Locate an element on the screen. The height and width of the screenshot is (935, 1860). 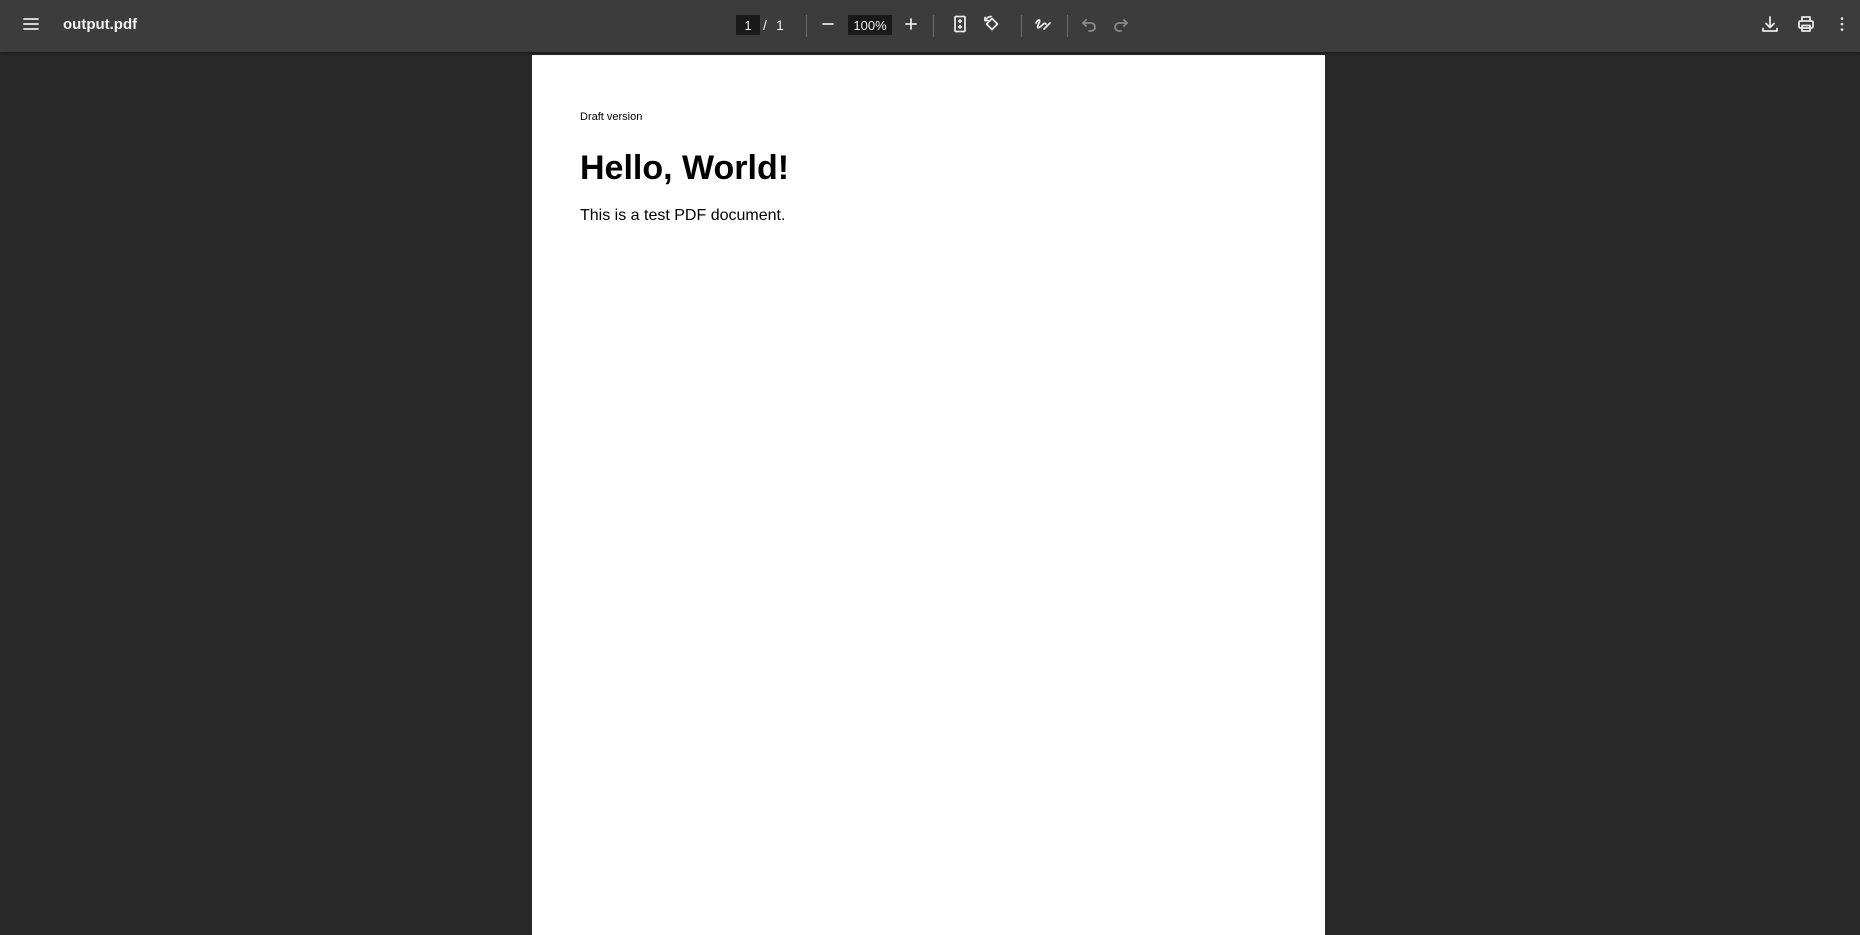
more-options-button is located at coordinates (1842, 24).